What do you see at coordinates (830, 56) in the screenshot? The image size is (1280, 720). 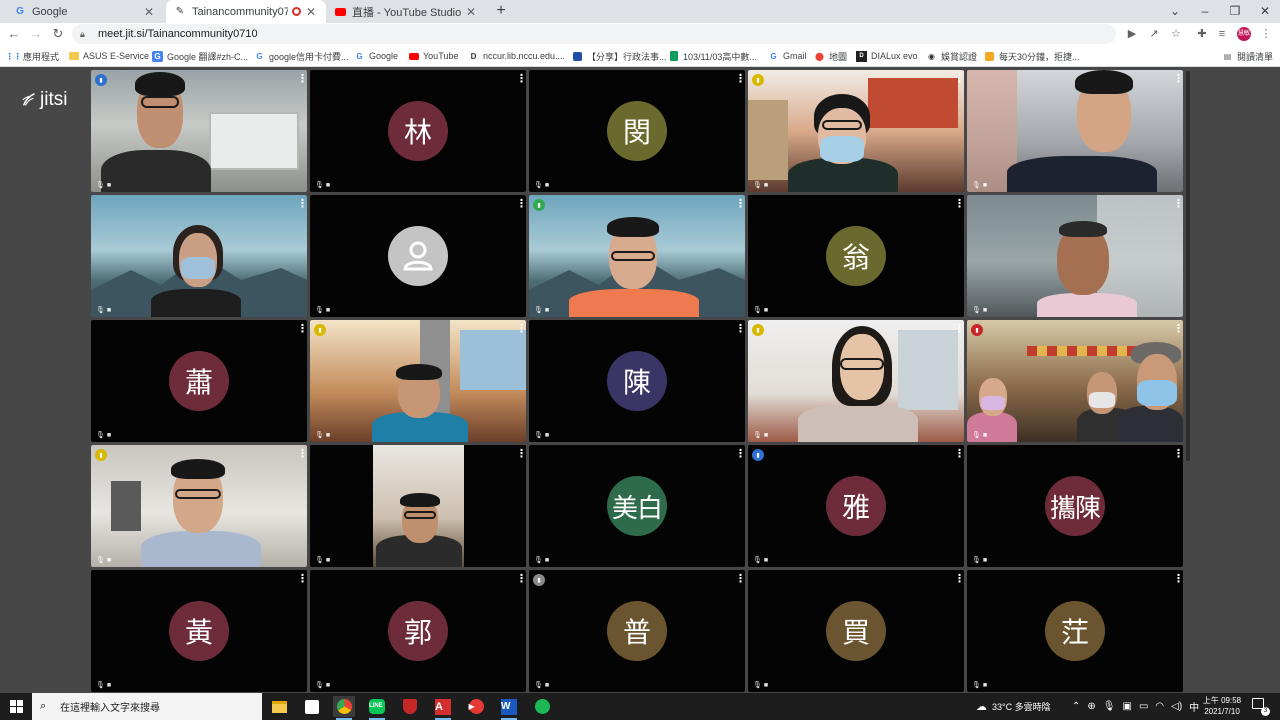 I see `bookmark-maps: ⬤ 地圖` at bounding box center [830, 56].